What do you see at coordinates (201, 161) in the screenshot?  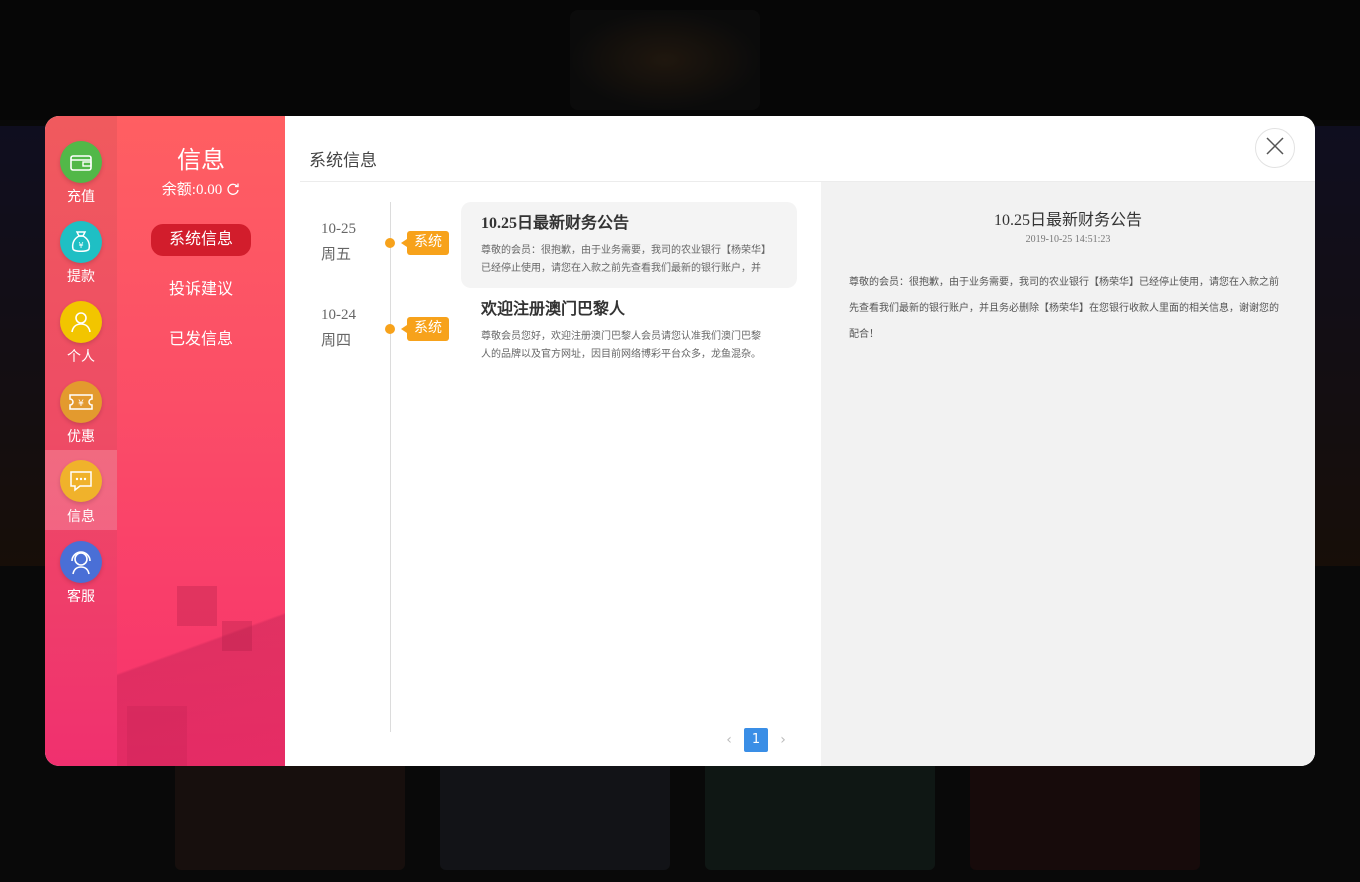 I see `panel-title: 信息` at bounding box center [201, 161].